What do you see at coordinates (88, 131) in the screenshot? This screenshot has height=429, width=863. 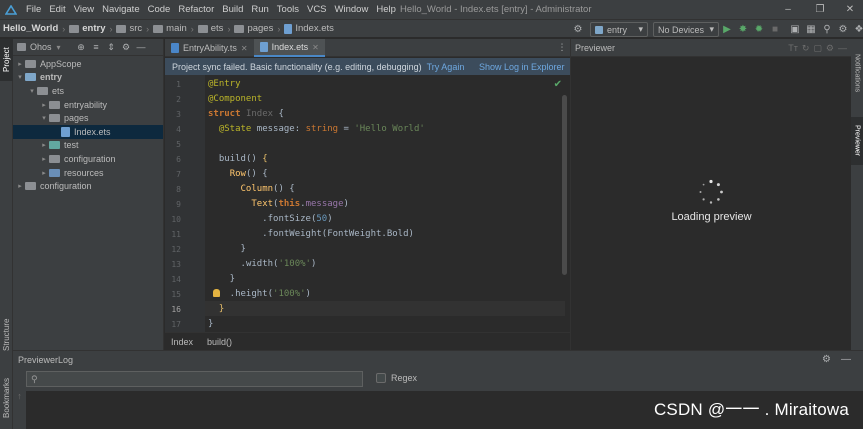 I see `tree-item-index-ets: Index.ets` at bounding box center [88, 131].